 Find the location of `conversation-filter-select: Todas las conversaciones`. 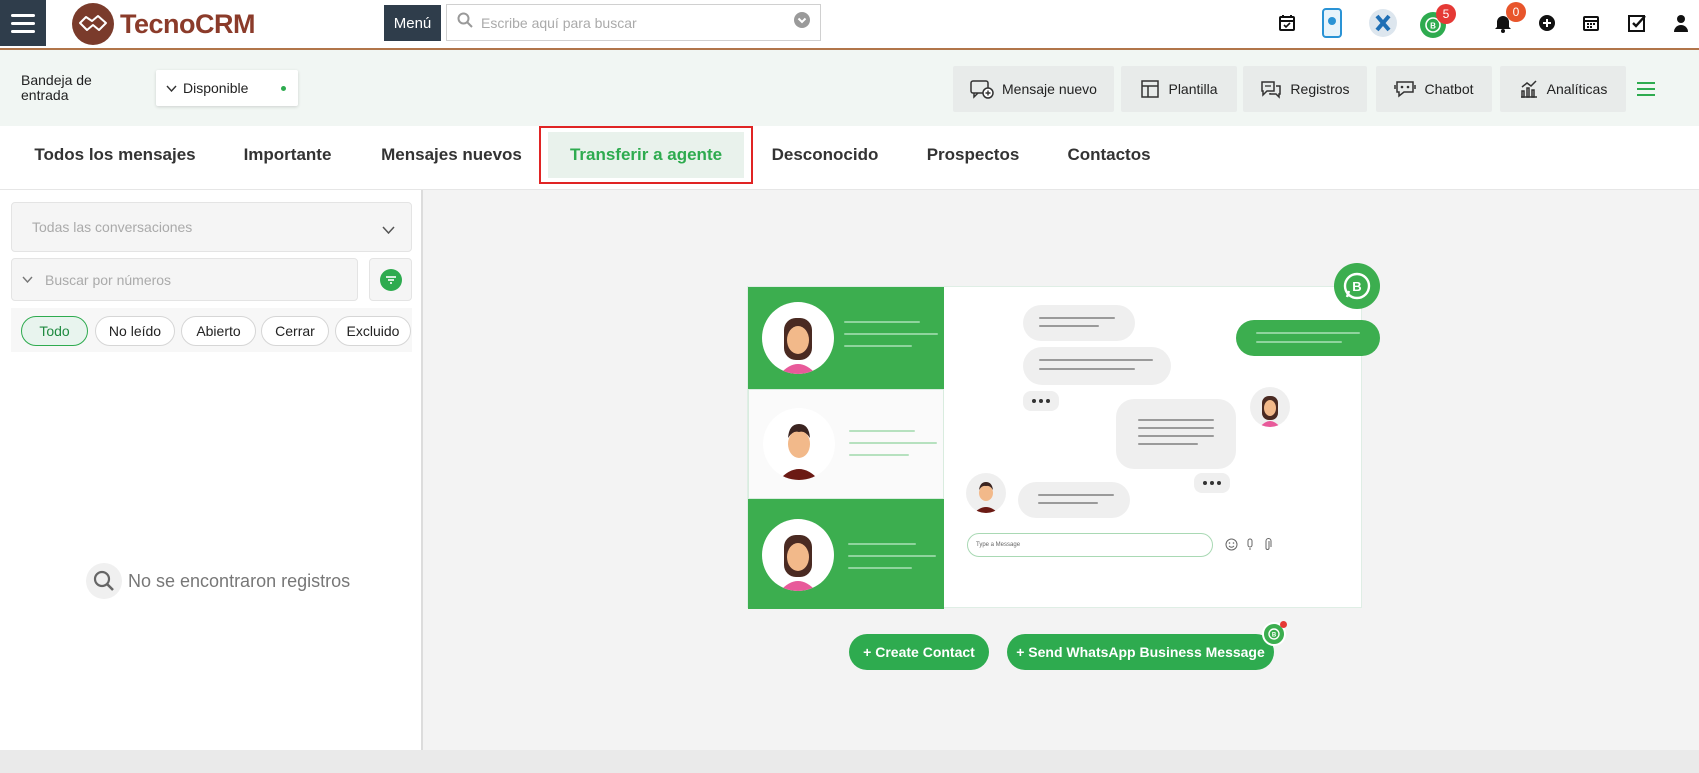

conversation-filter-select: Todas las conversaciones is located at coordinates (211, 227).